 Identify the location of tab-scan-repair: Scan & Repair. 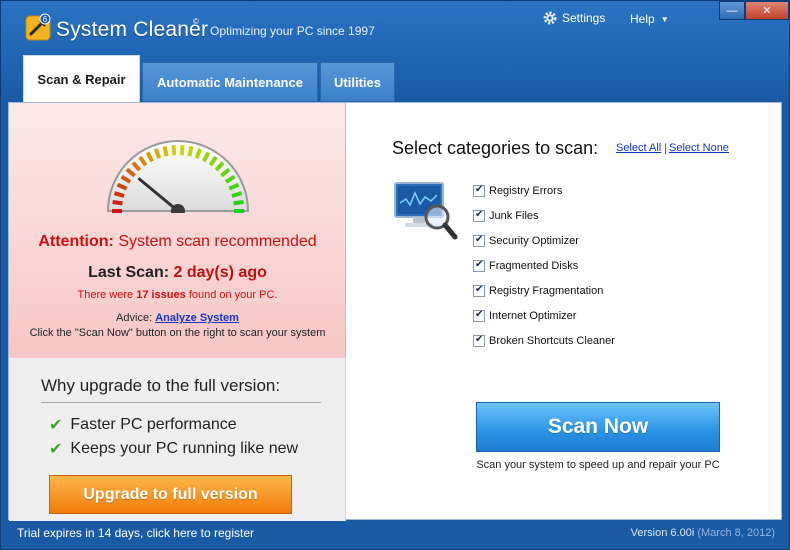
(81, 79).